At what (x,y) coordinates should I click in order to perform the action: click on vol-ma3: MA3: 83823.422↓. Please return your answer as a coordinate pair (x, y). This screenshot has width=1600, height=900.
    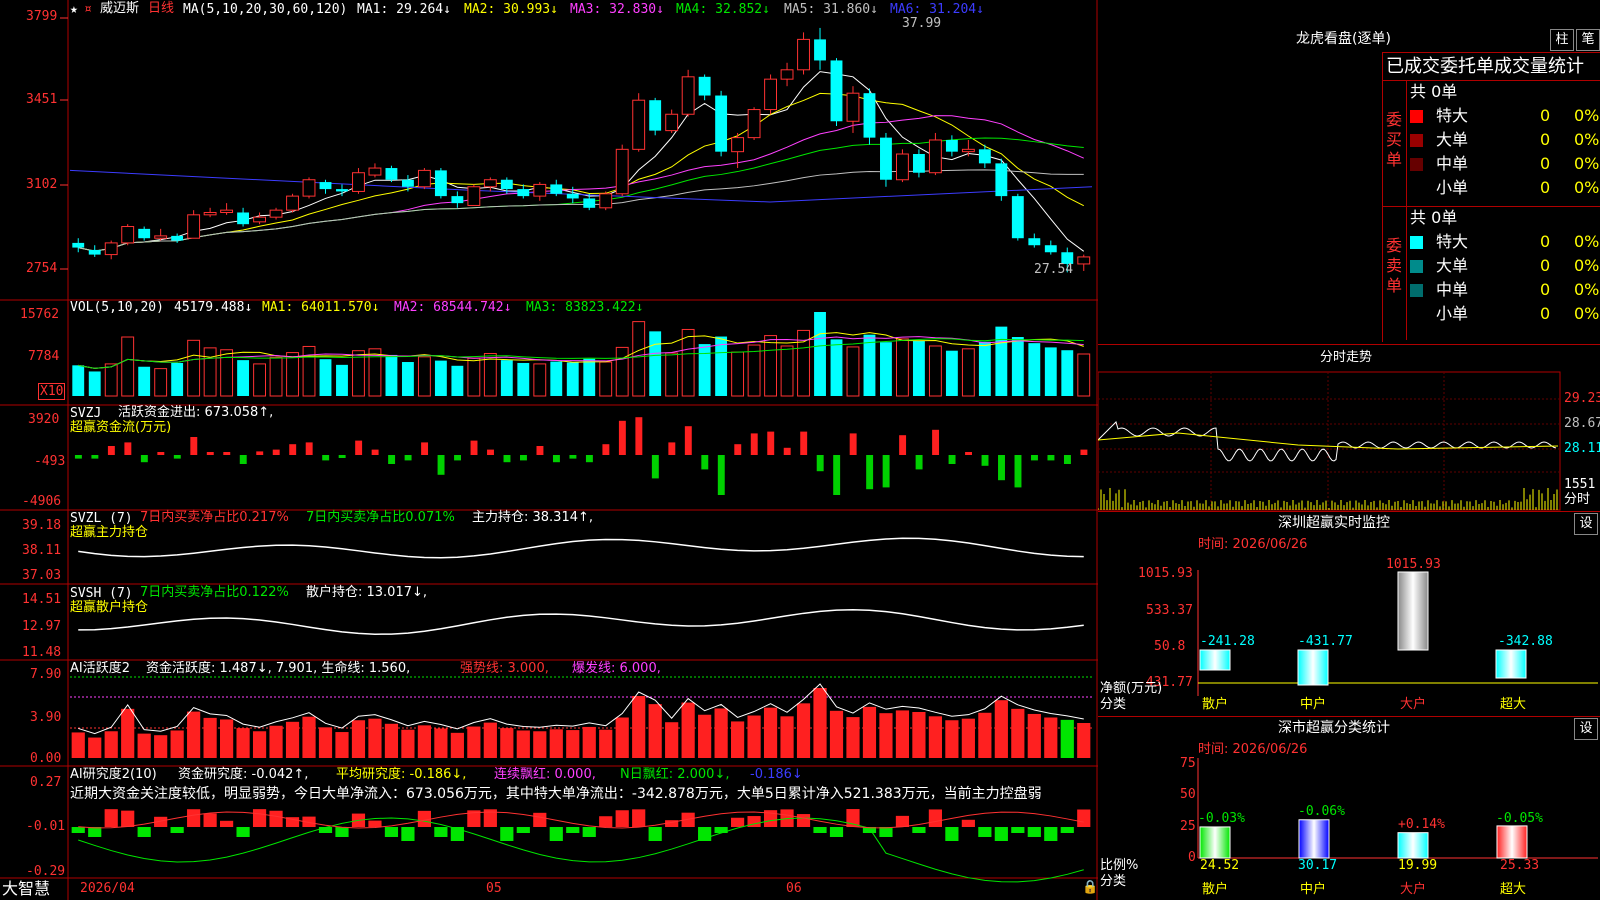
    Looking at the image, I should click on (585, 307).